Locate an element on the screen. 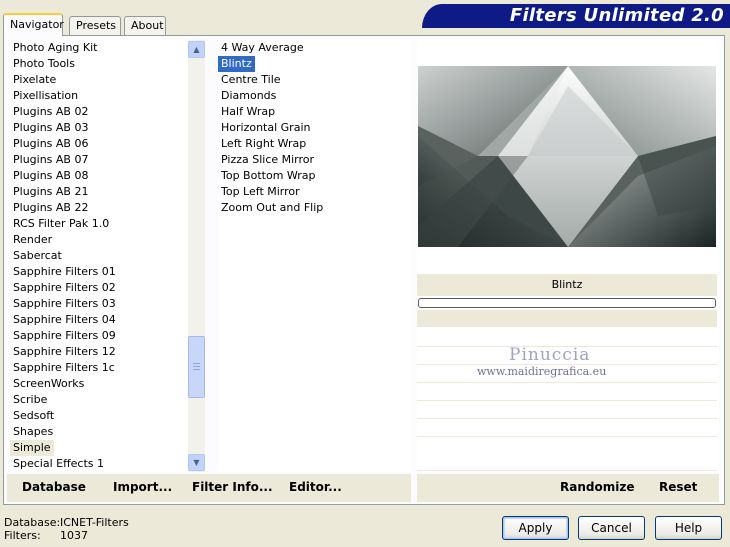  list-item: Pizza Slice Mirror is located at coordinates (314, 160).